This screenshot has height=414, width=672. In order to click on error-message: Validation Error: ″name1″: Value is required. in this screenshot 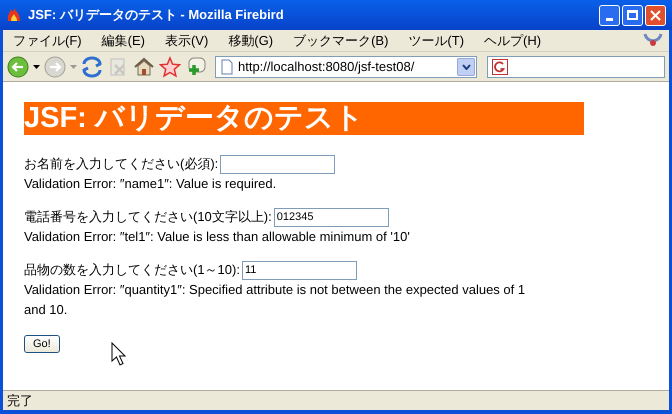, I will do `click(151, 184)`.